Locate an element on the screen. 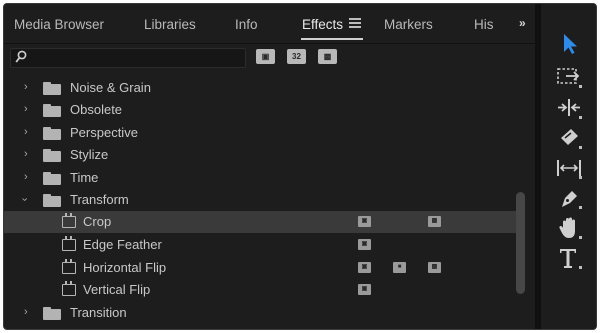 This screenshot has width=600, height=333. tab-effects: Effects is located at coordinates (322, 24).